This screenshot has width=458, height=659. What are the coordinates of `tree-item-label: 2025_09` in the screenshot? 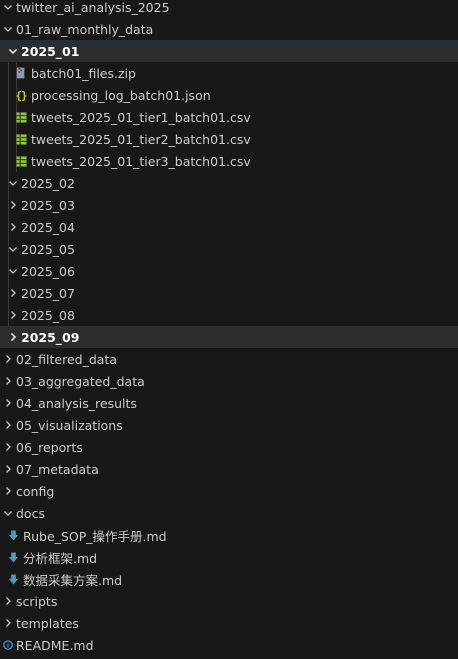 It's located at (50, 337).